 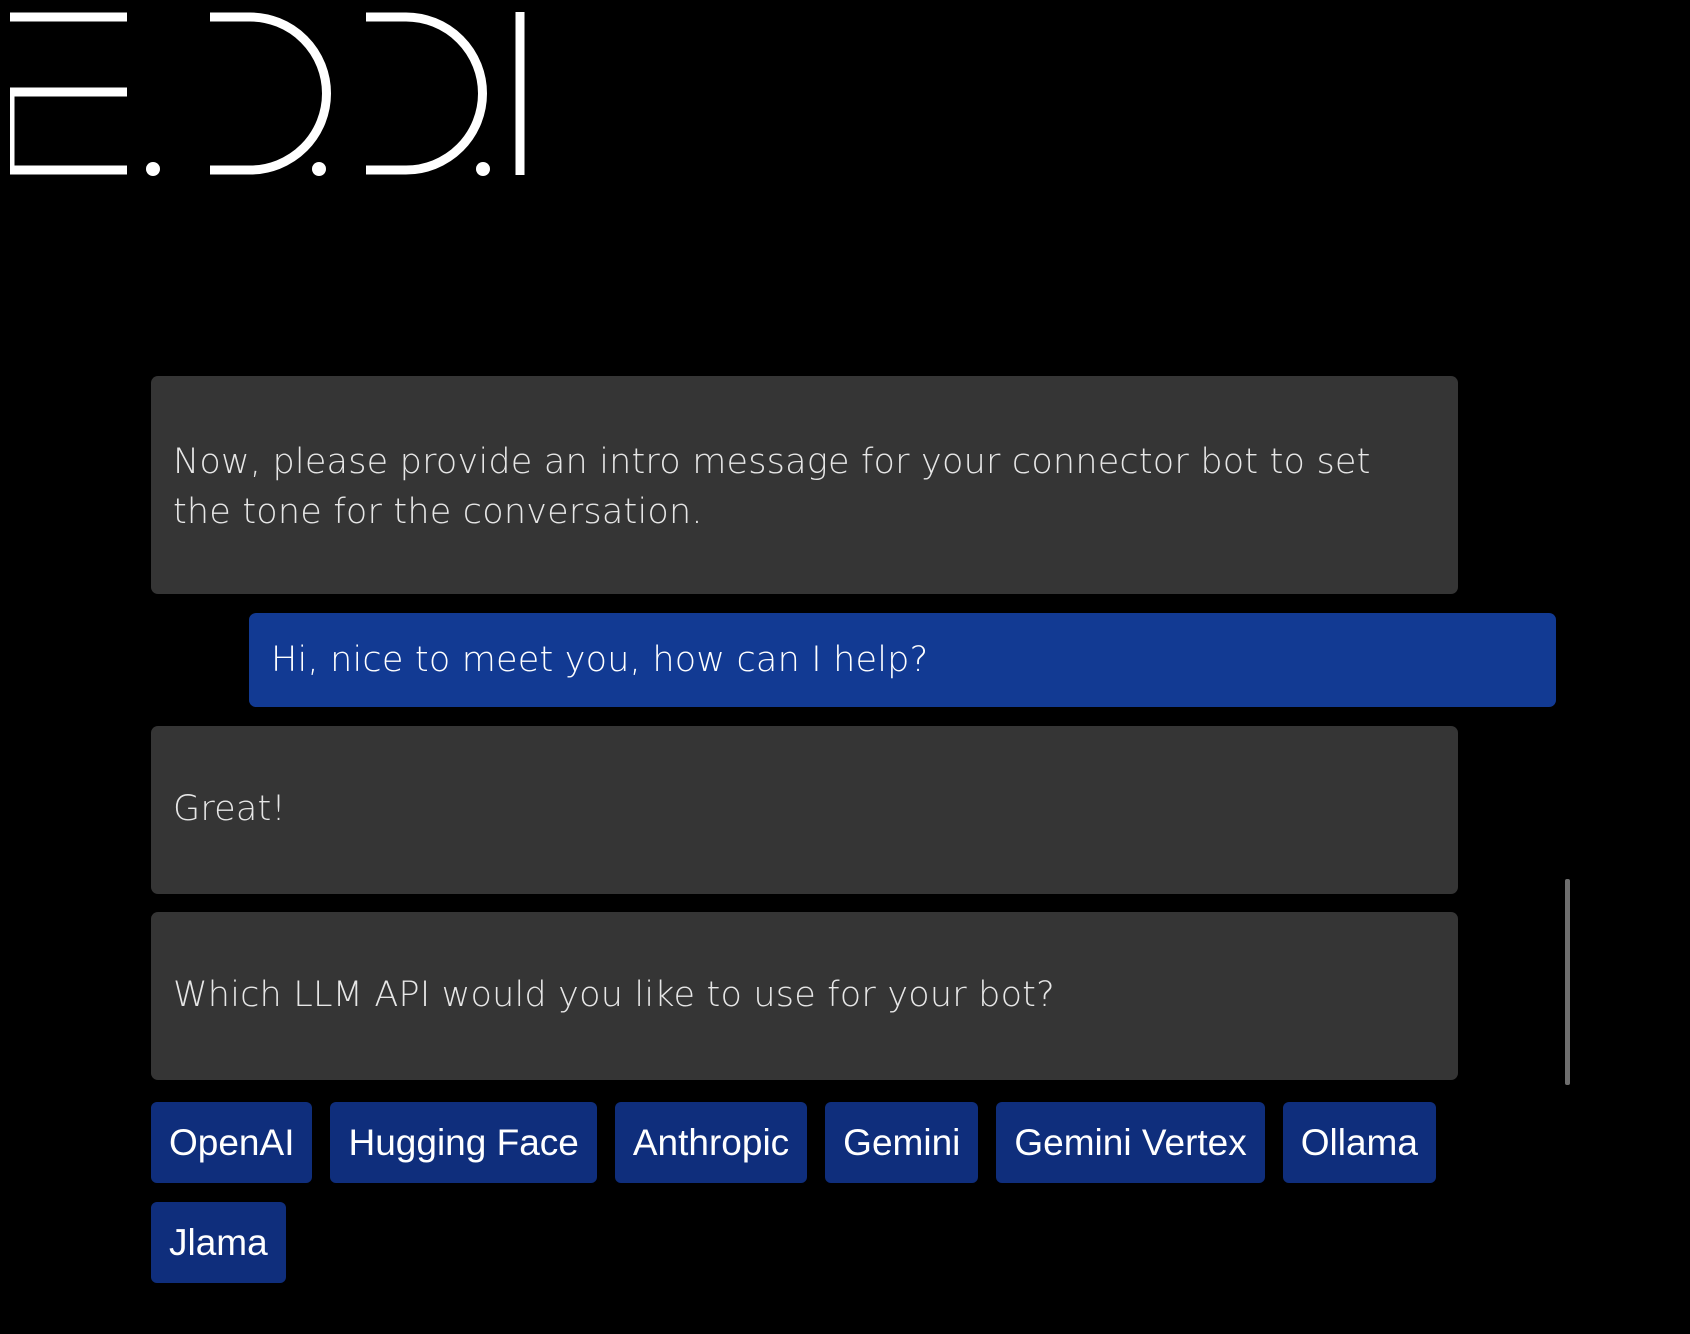 I want to click on quick-reply-anthropic: Anthropic, so click(x=711, y=1142).